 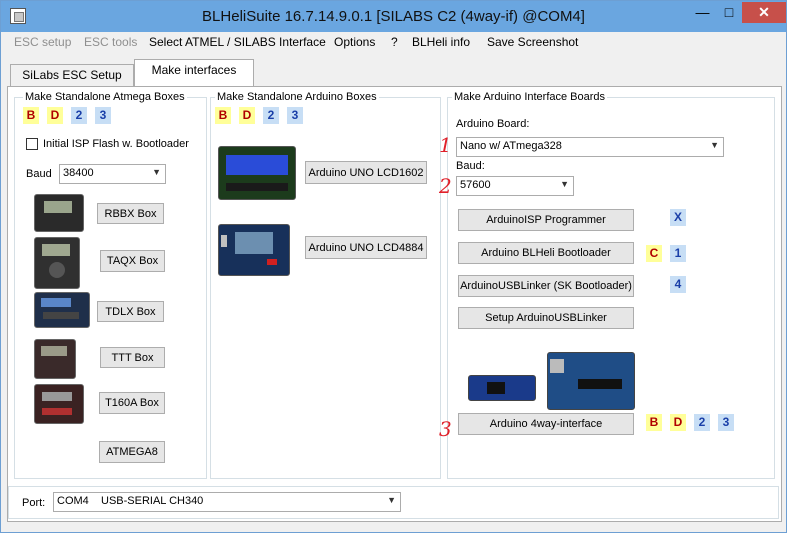 What do you see at coordinates (354, 42) in the screenshot?
I see `menu-options: Options` at bounding box center [354, 42].